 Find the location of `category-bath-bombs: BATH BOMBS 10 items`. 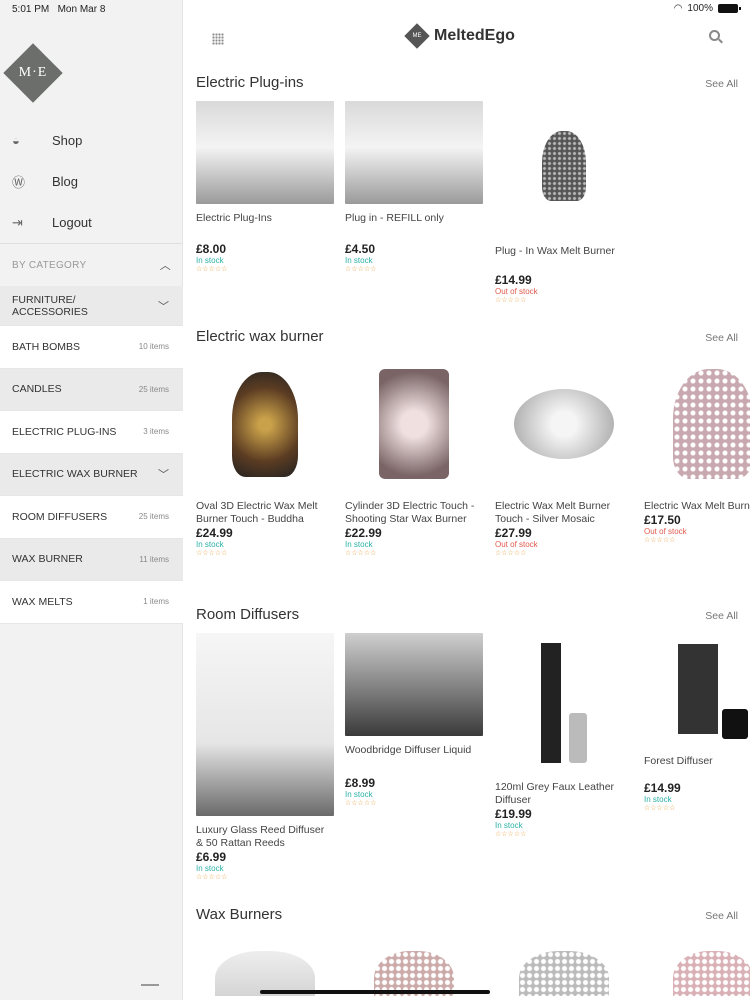

category-bath-bombs: BATH BOMBS 10 items is located at coordinates (91, 347).